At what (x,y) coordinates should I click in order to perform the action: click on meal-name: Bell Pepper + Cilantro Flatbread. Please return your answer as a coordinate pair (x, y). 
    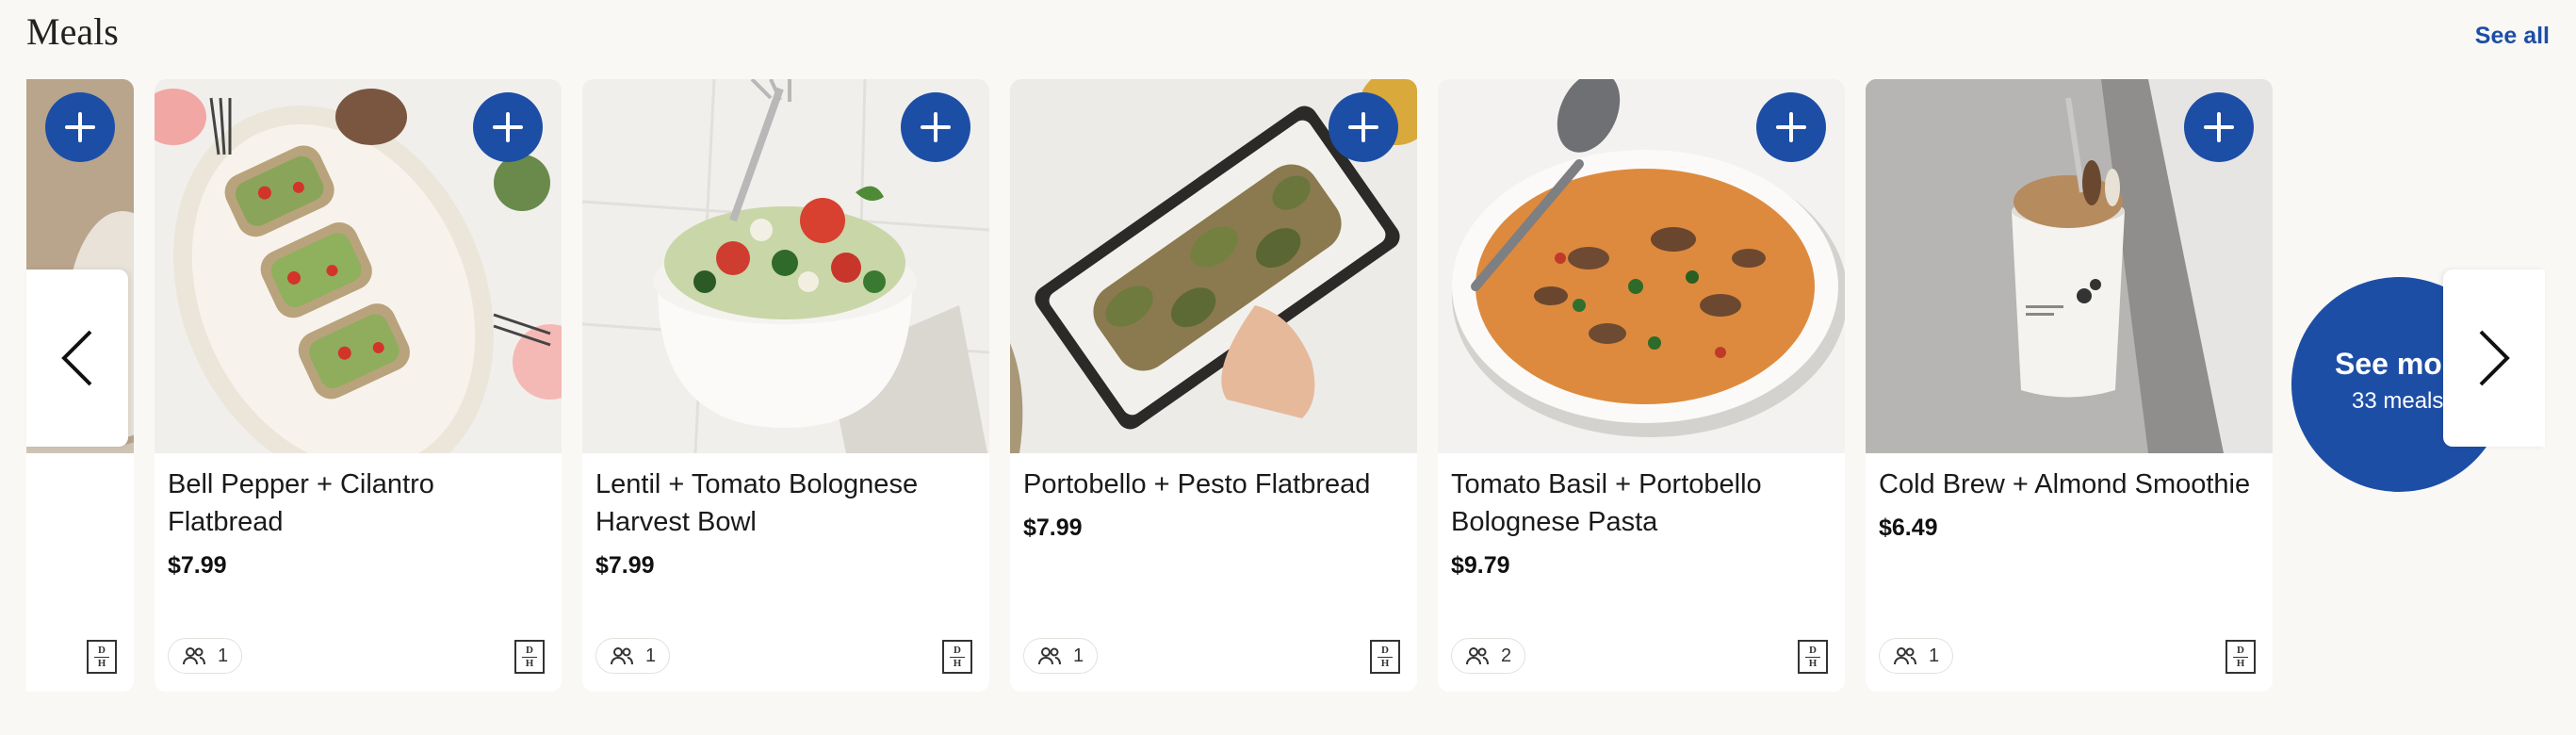
    Looking at the image, I should click on (356, 503).